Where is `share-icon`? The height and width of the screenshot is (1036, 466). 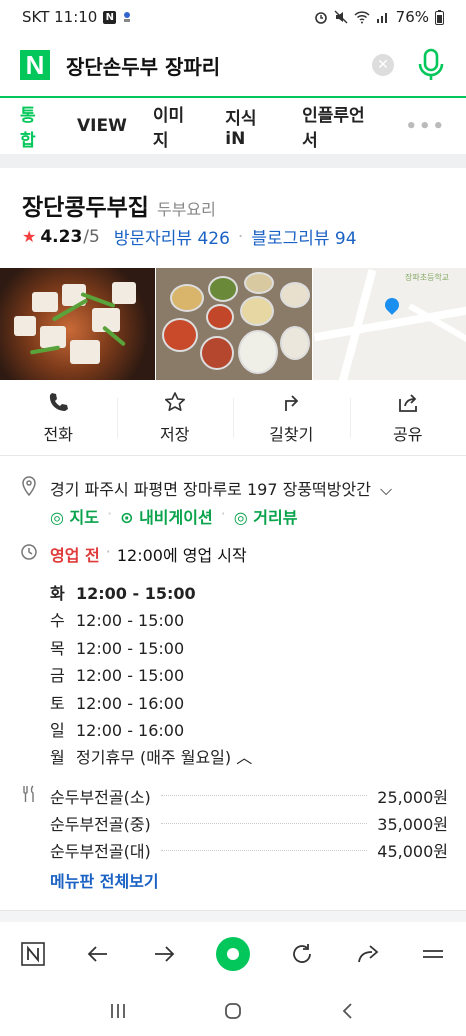 share-icon is located at coordinates (407, 402).